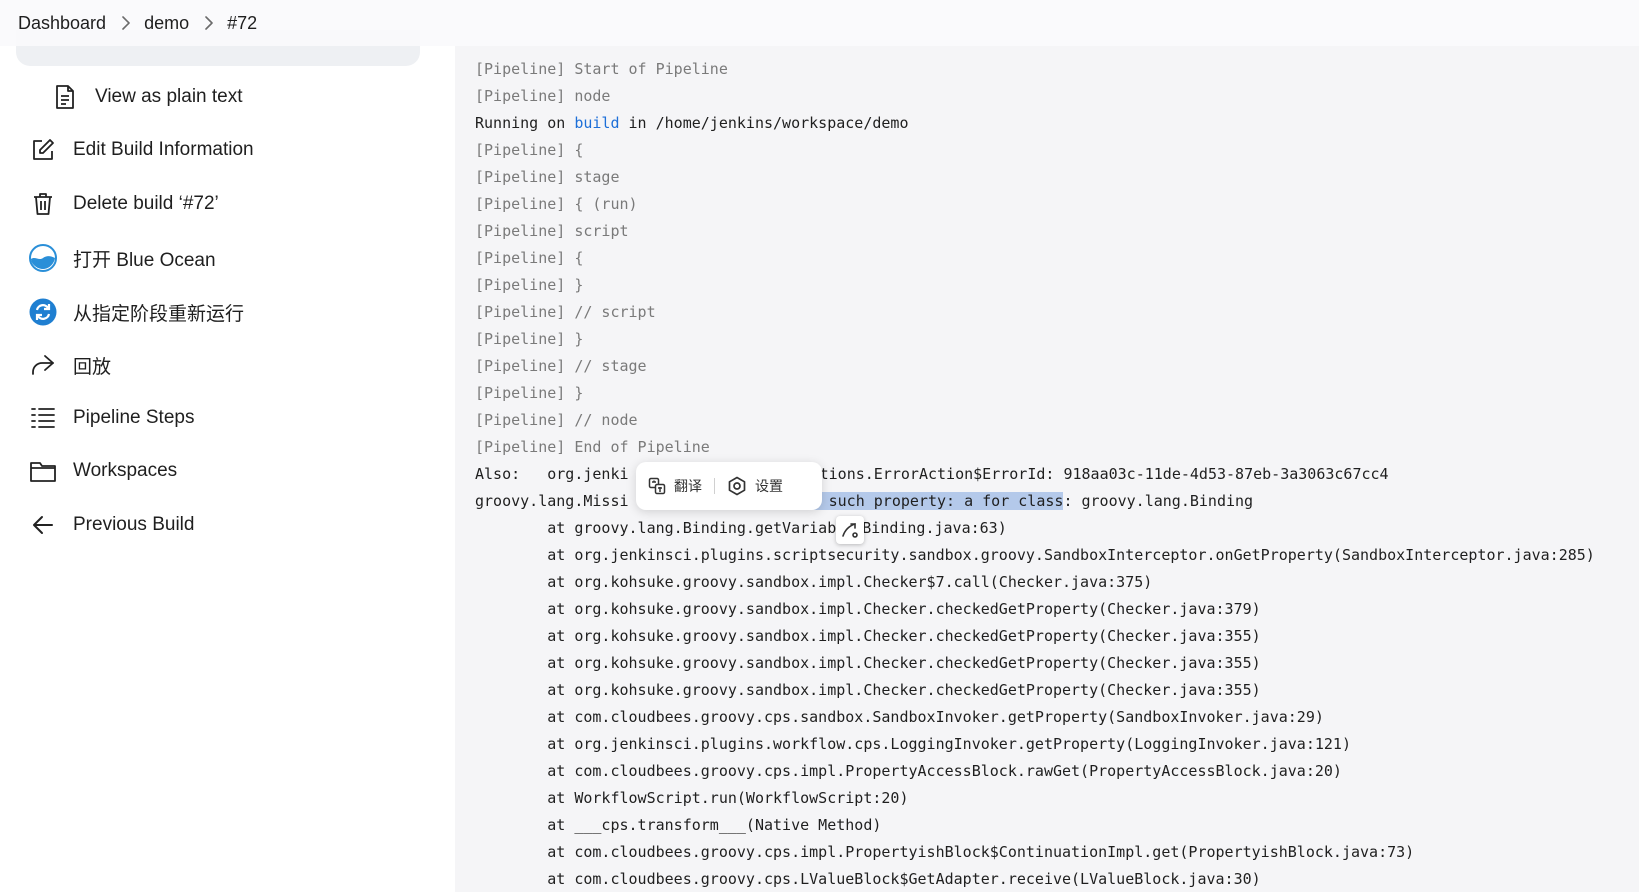 The width and height of the screenshot is (1639, 892). Describe the element at coordinates (764, 123) in the screenshot. I see `console-line-text: in /home/jenkins/workspace/demo` at that location.